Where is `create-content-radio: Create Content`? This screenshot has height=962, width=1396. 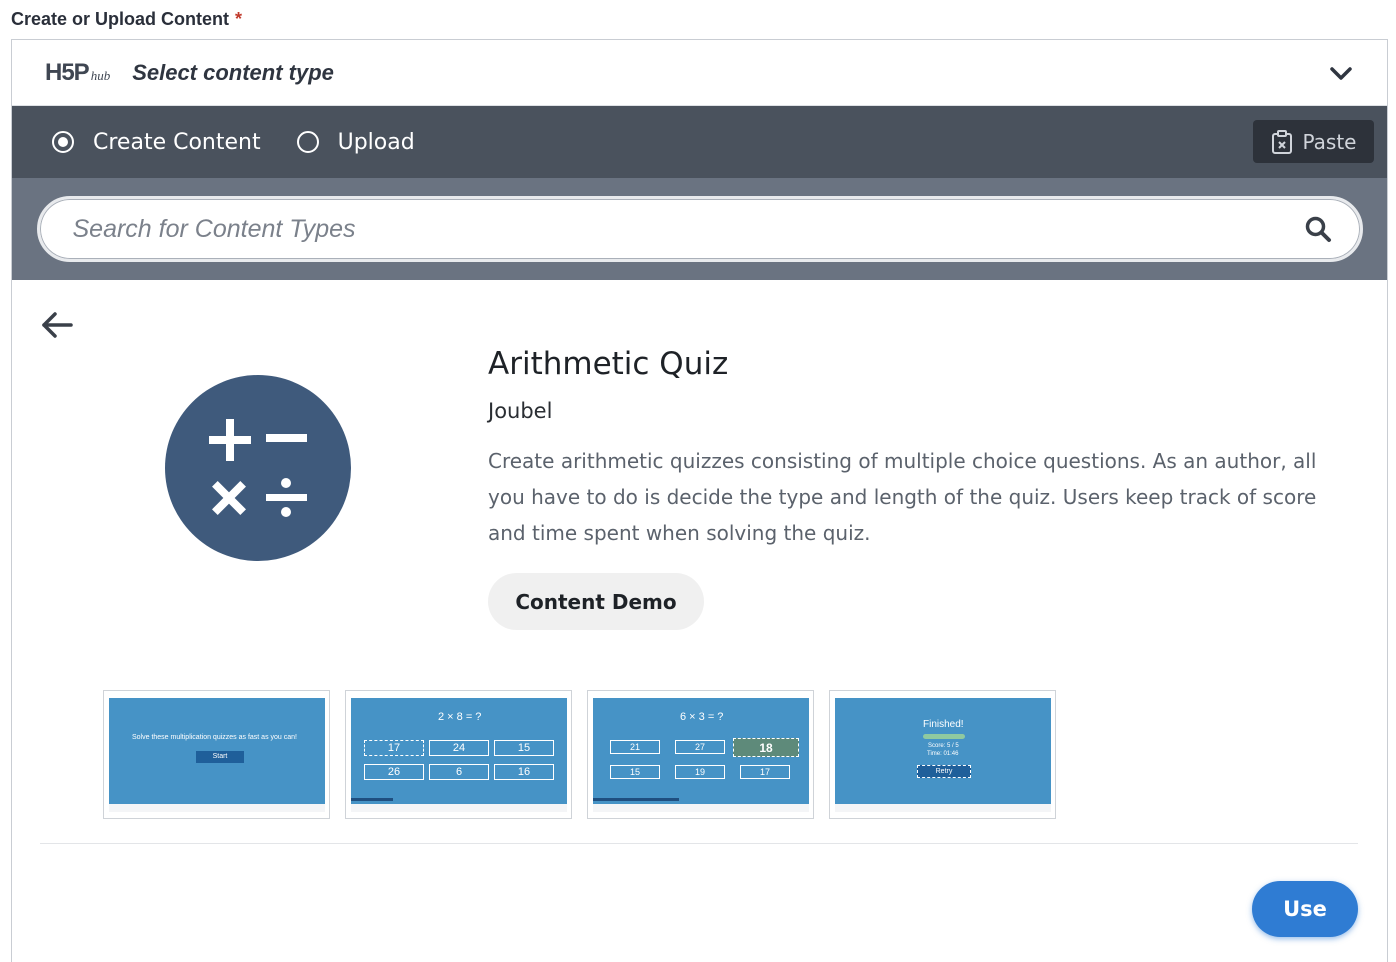 create-content-radio: Create Content is located at coordinates (156, 142).